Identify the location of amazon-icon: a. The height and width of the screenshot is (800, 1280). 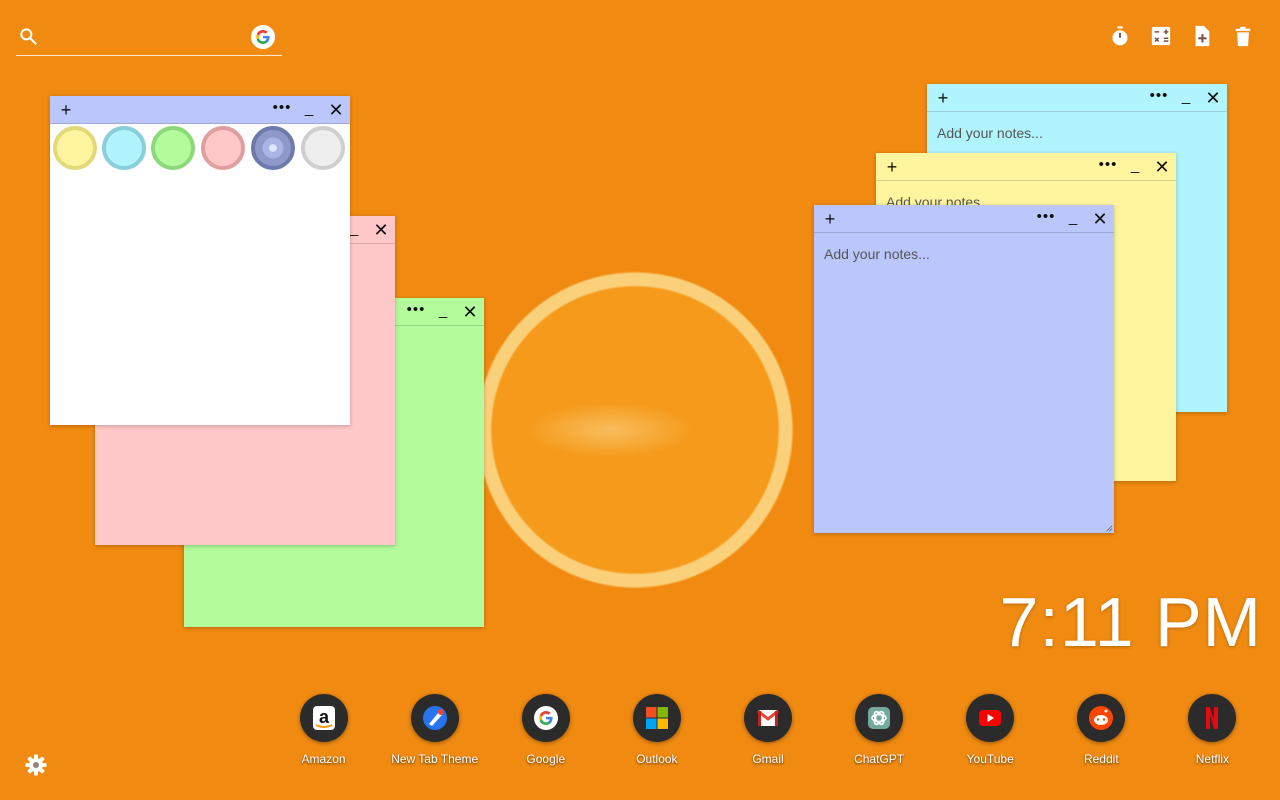
(323, 718).